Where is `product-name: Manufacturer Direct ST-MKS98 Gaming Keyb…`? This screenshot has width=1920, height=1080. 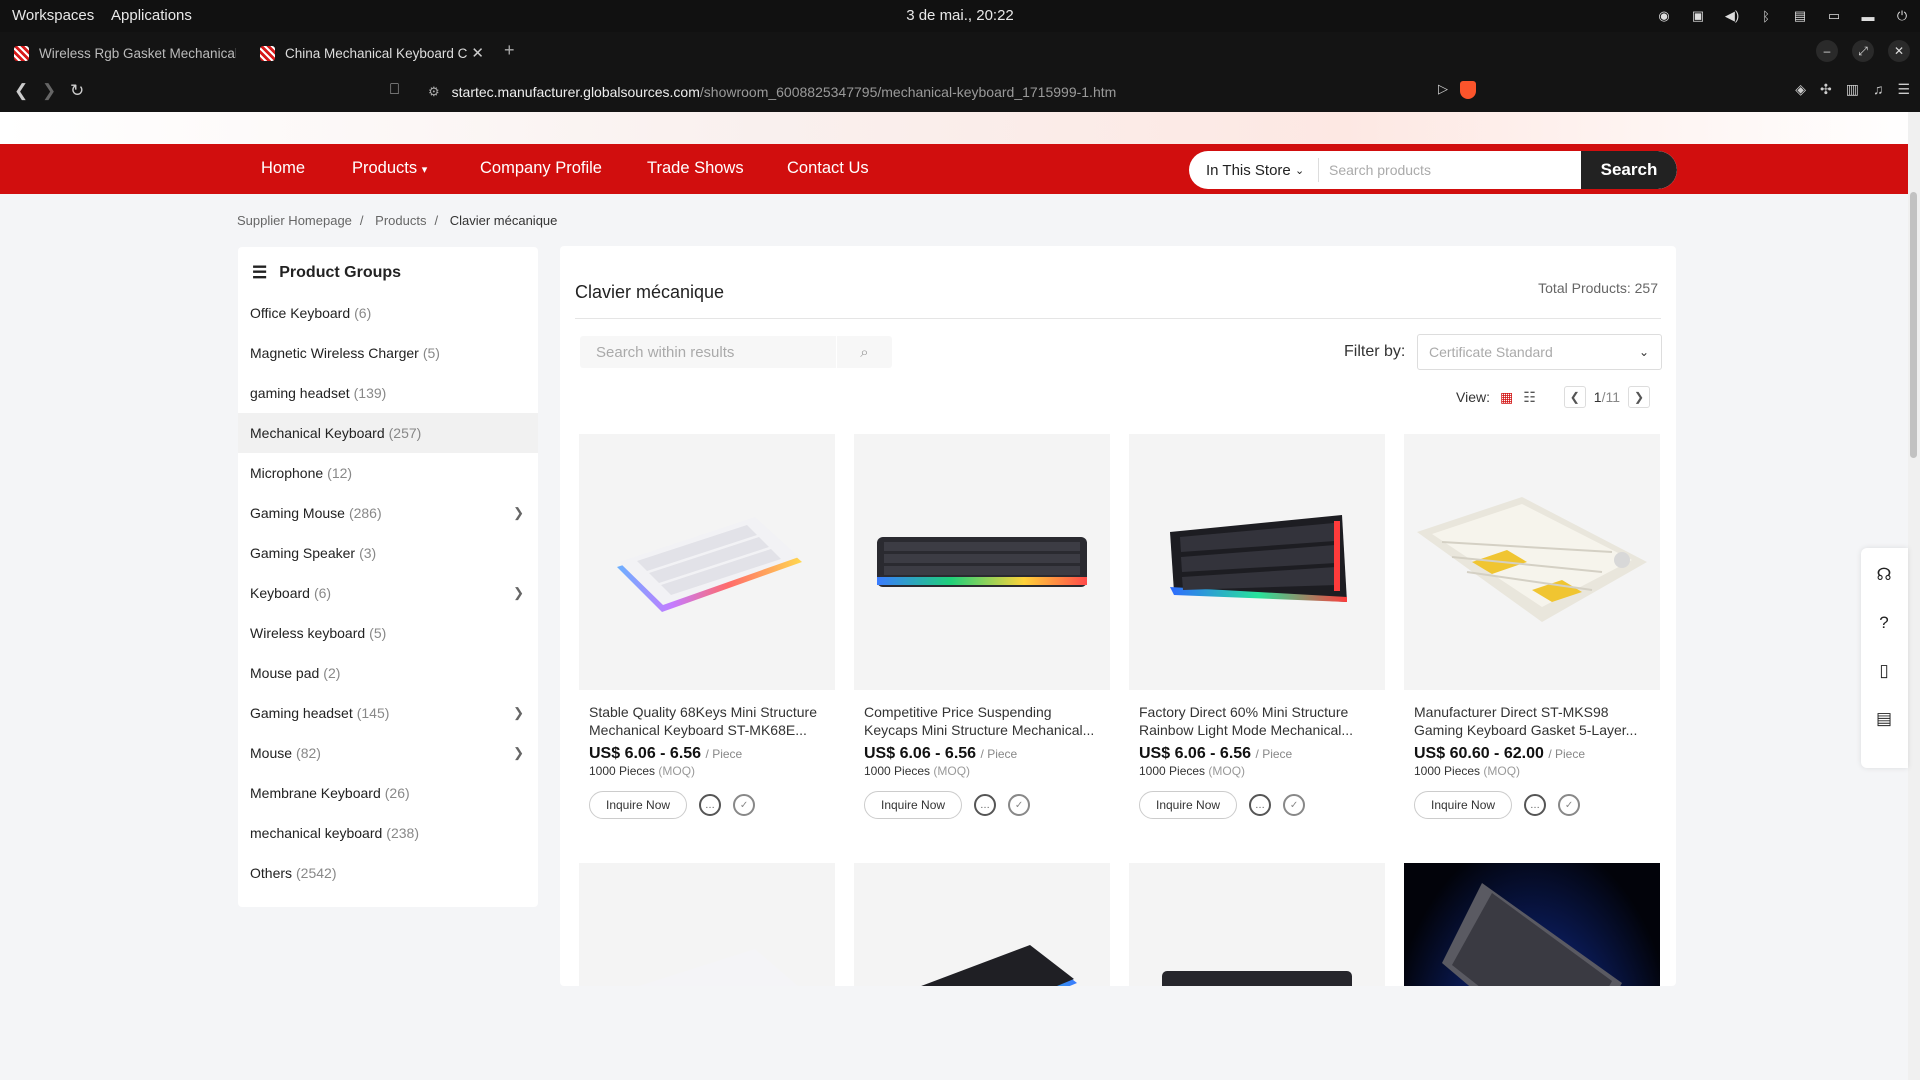 product-name: Manufacturer Direct ST-MKS98 Gaming Keyb… is located at coordinates (1532, 721).